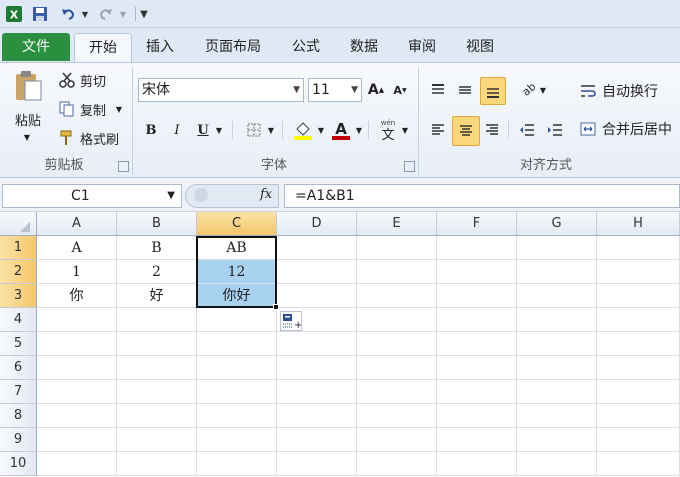 The height and width of the screenshot is (477, 680). What do you see at coordinates (438, 90) in the screenshot?
I see `align-top-icon` at bounding box center [438, 90].